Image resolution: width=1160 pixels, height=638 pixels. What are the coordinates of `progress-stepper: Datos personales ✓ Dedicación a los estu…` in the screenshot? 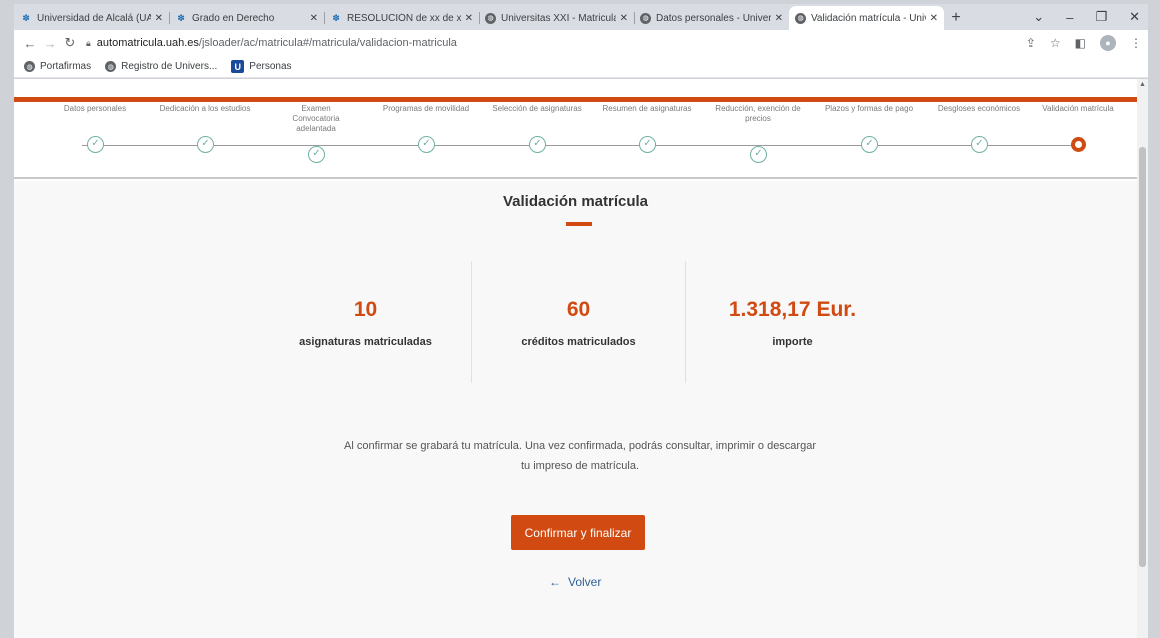 It's located at (575, 140).